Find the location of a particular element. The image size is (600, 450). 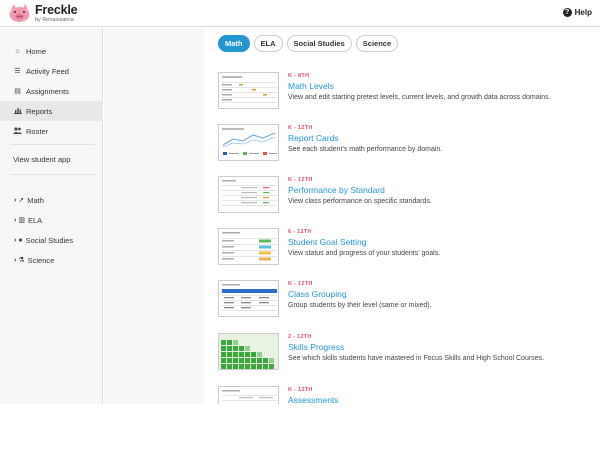

list-icon: ☰ is located at coordinates (17, 71).